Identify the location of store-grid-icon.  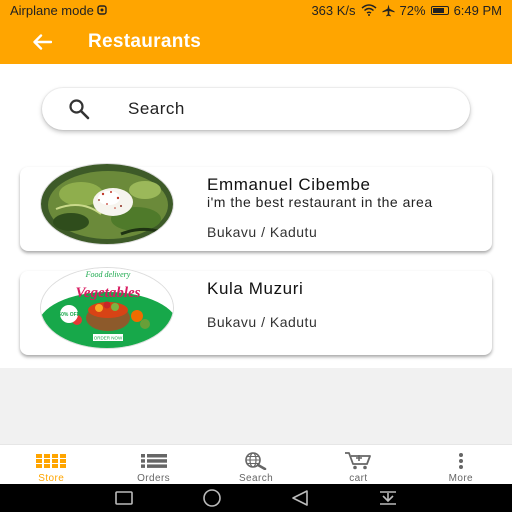
(51, 461).